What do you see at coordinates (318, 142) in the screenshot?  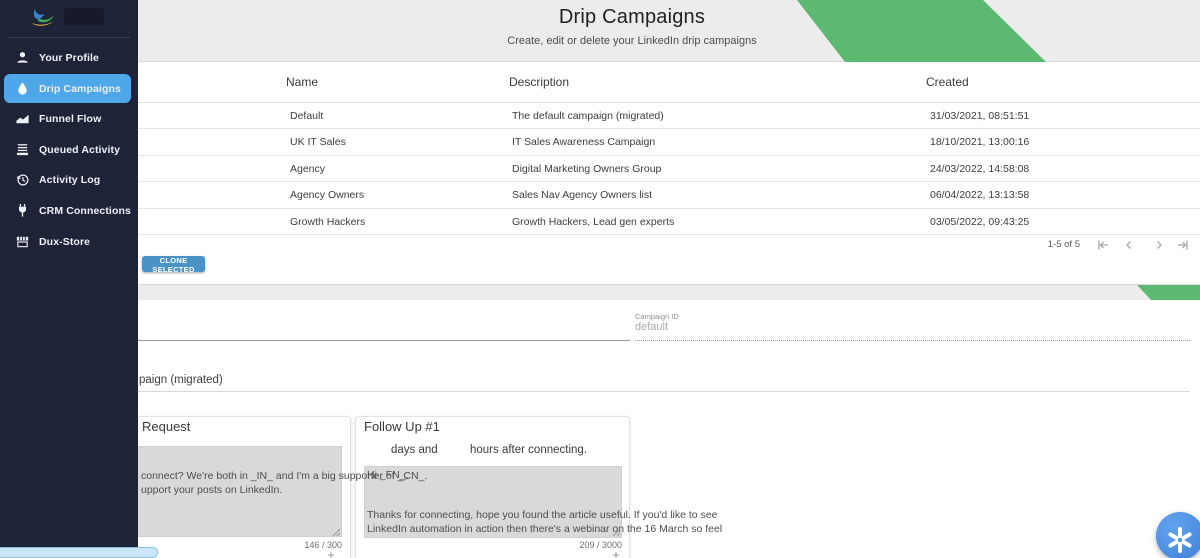 I see `cell-name: UK IT Sales` at bounding box center [318, 142].